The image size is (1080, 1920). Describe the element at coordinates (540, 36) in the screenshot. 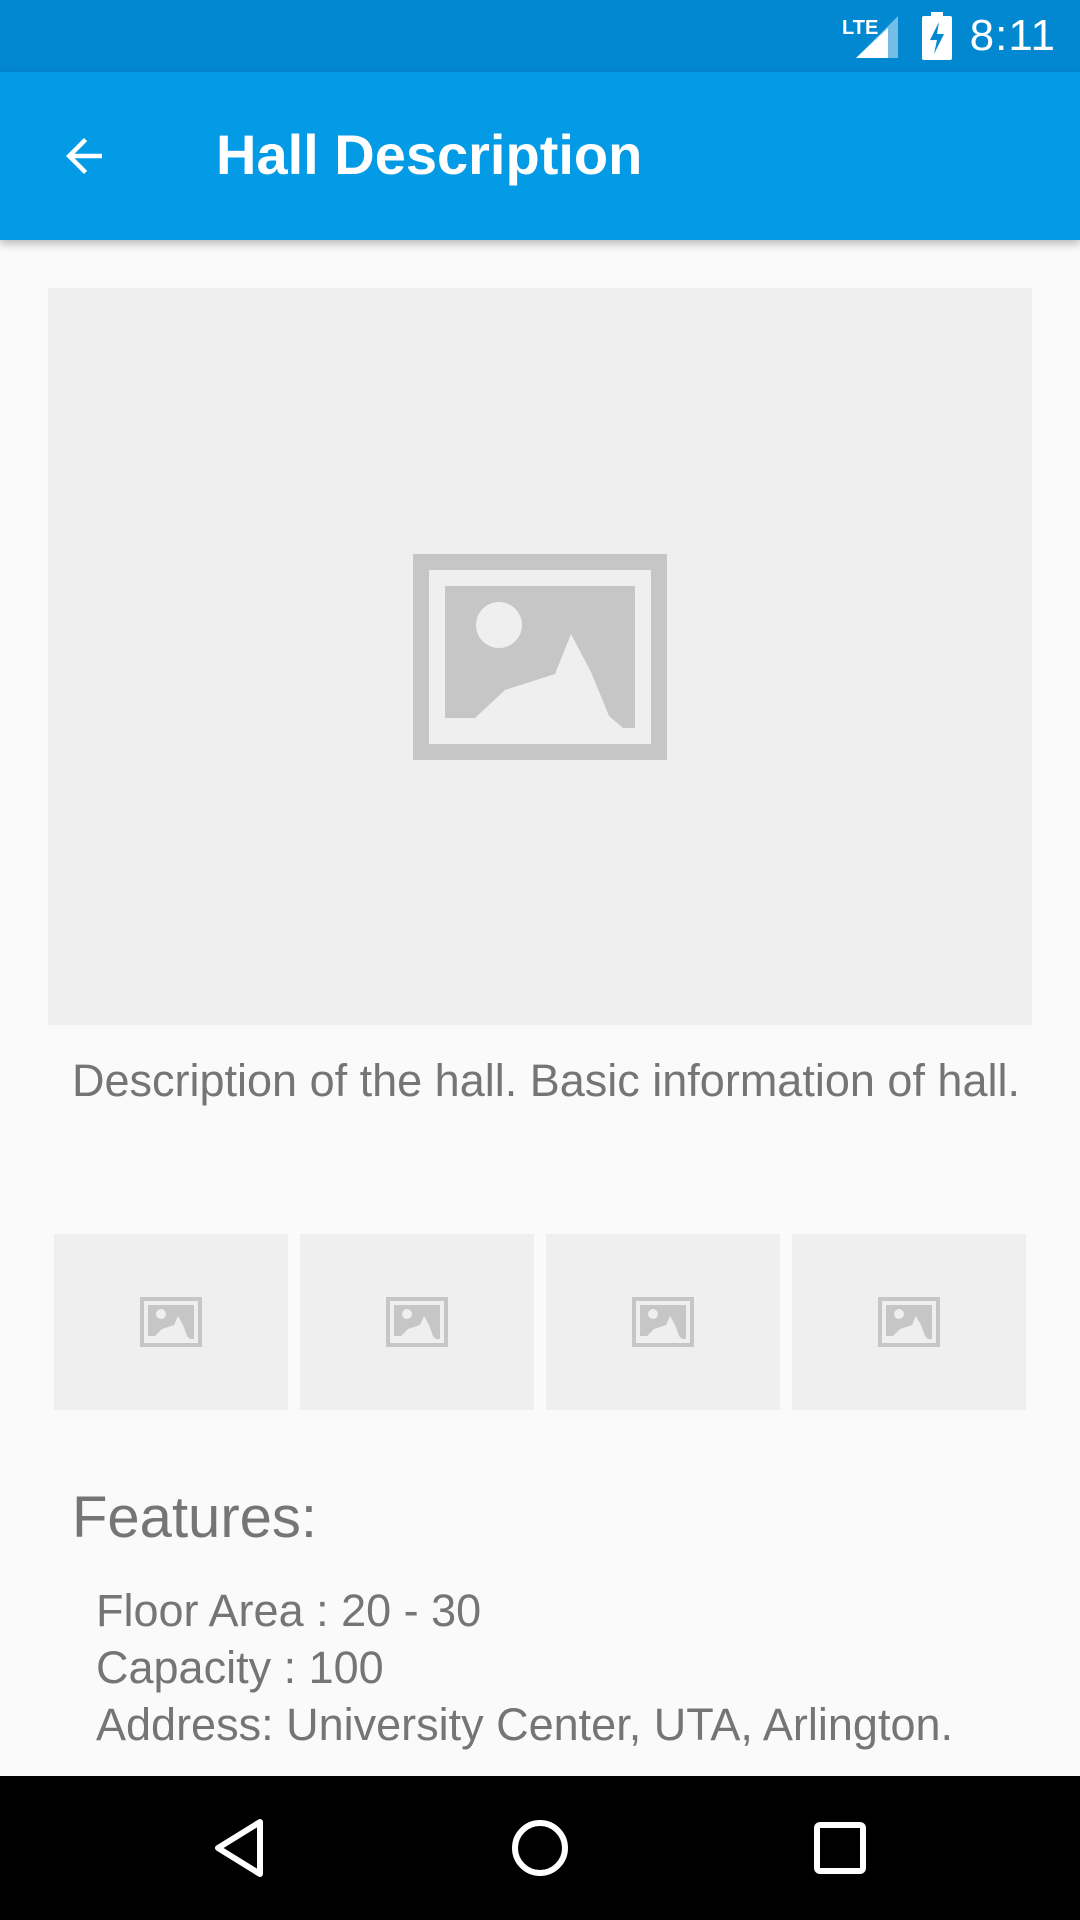

I see `status-bar: LTE 8:11` at that location.